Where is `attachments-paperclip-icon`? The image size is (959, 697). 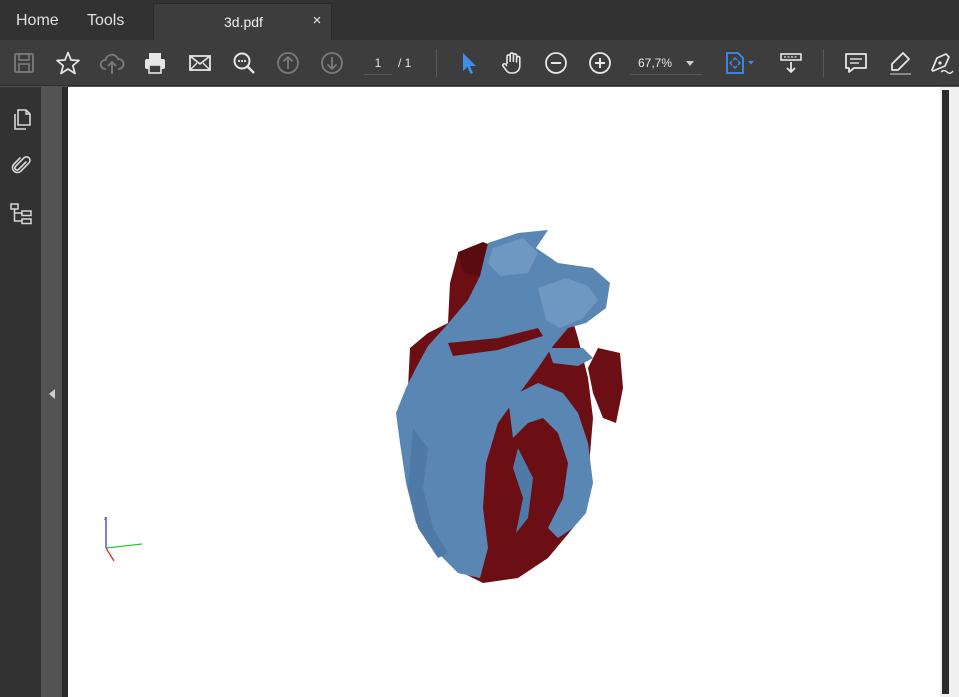
attachments-paperclip-icon is located at coordinates (21, 165).